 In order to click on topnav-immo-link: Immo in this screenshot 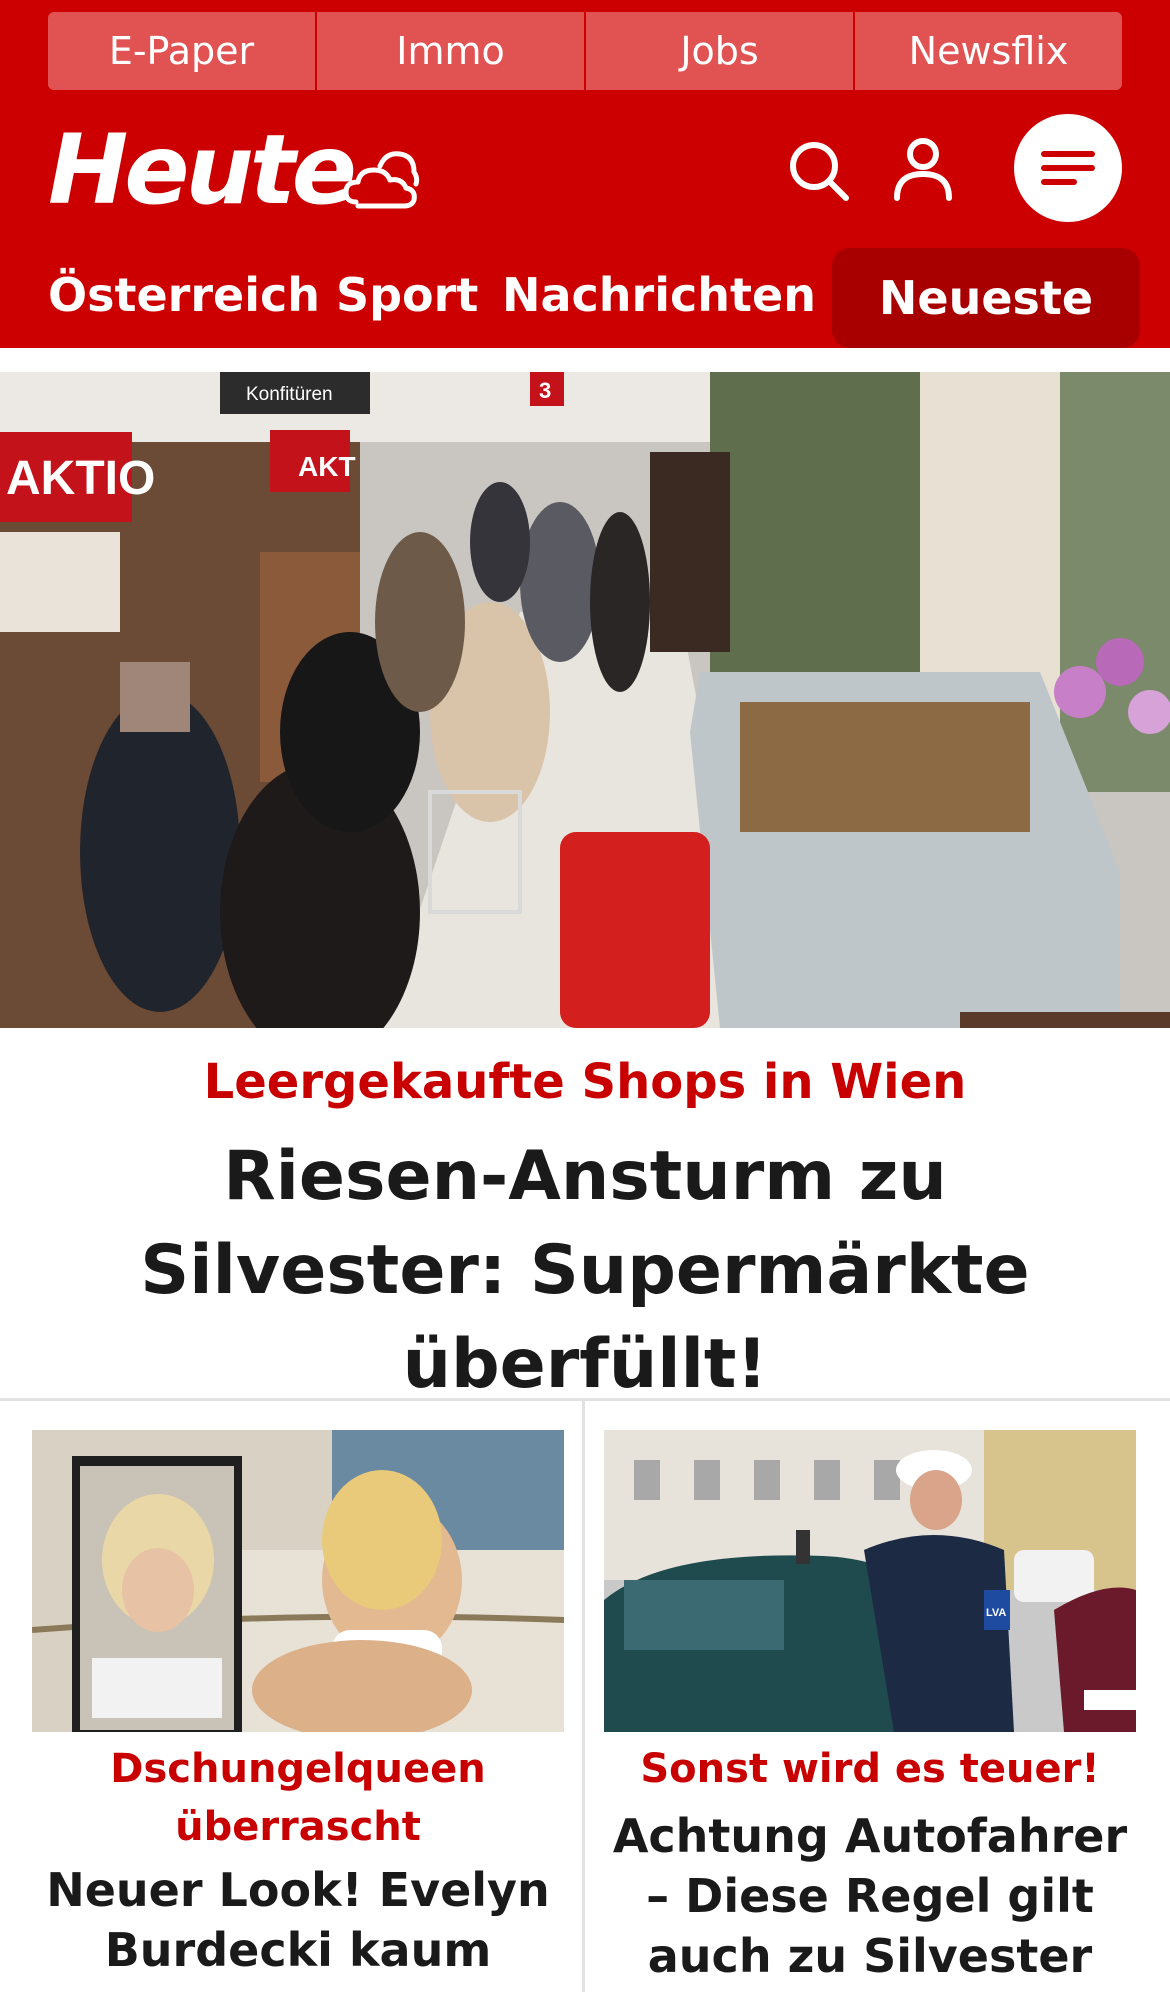, I will do `click(451, 51)`.